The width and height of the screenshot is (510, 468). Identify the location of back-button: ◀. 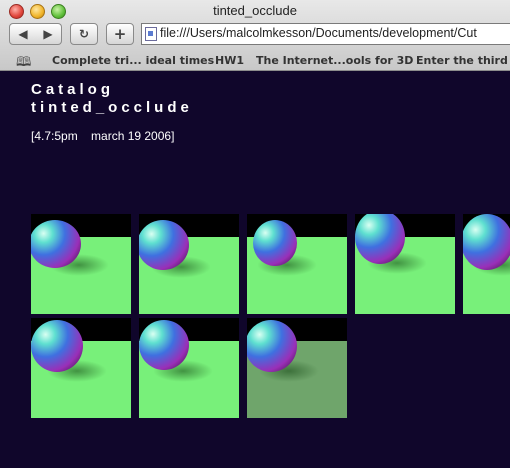
(23, 34).